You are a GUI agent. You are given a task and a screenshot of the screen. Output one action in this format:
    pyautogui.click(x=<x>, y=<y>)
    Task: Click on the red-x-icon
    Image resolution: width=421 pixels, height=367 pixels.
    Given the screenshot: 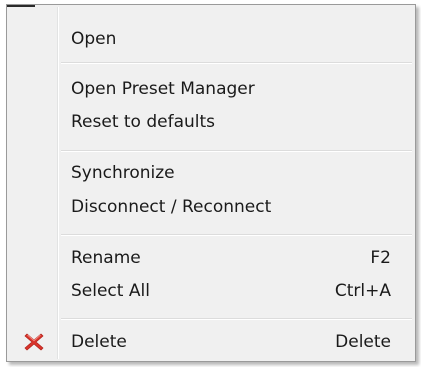 What is the action you would take?
    pyautogui.click(x=34, y=342)
    